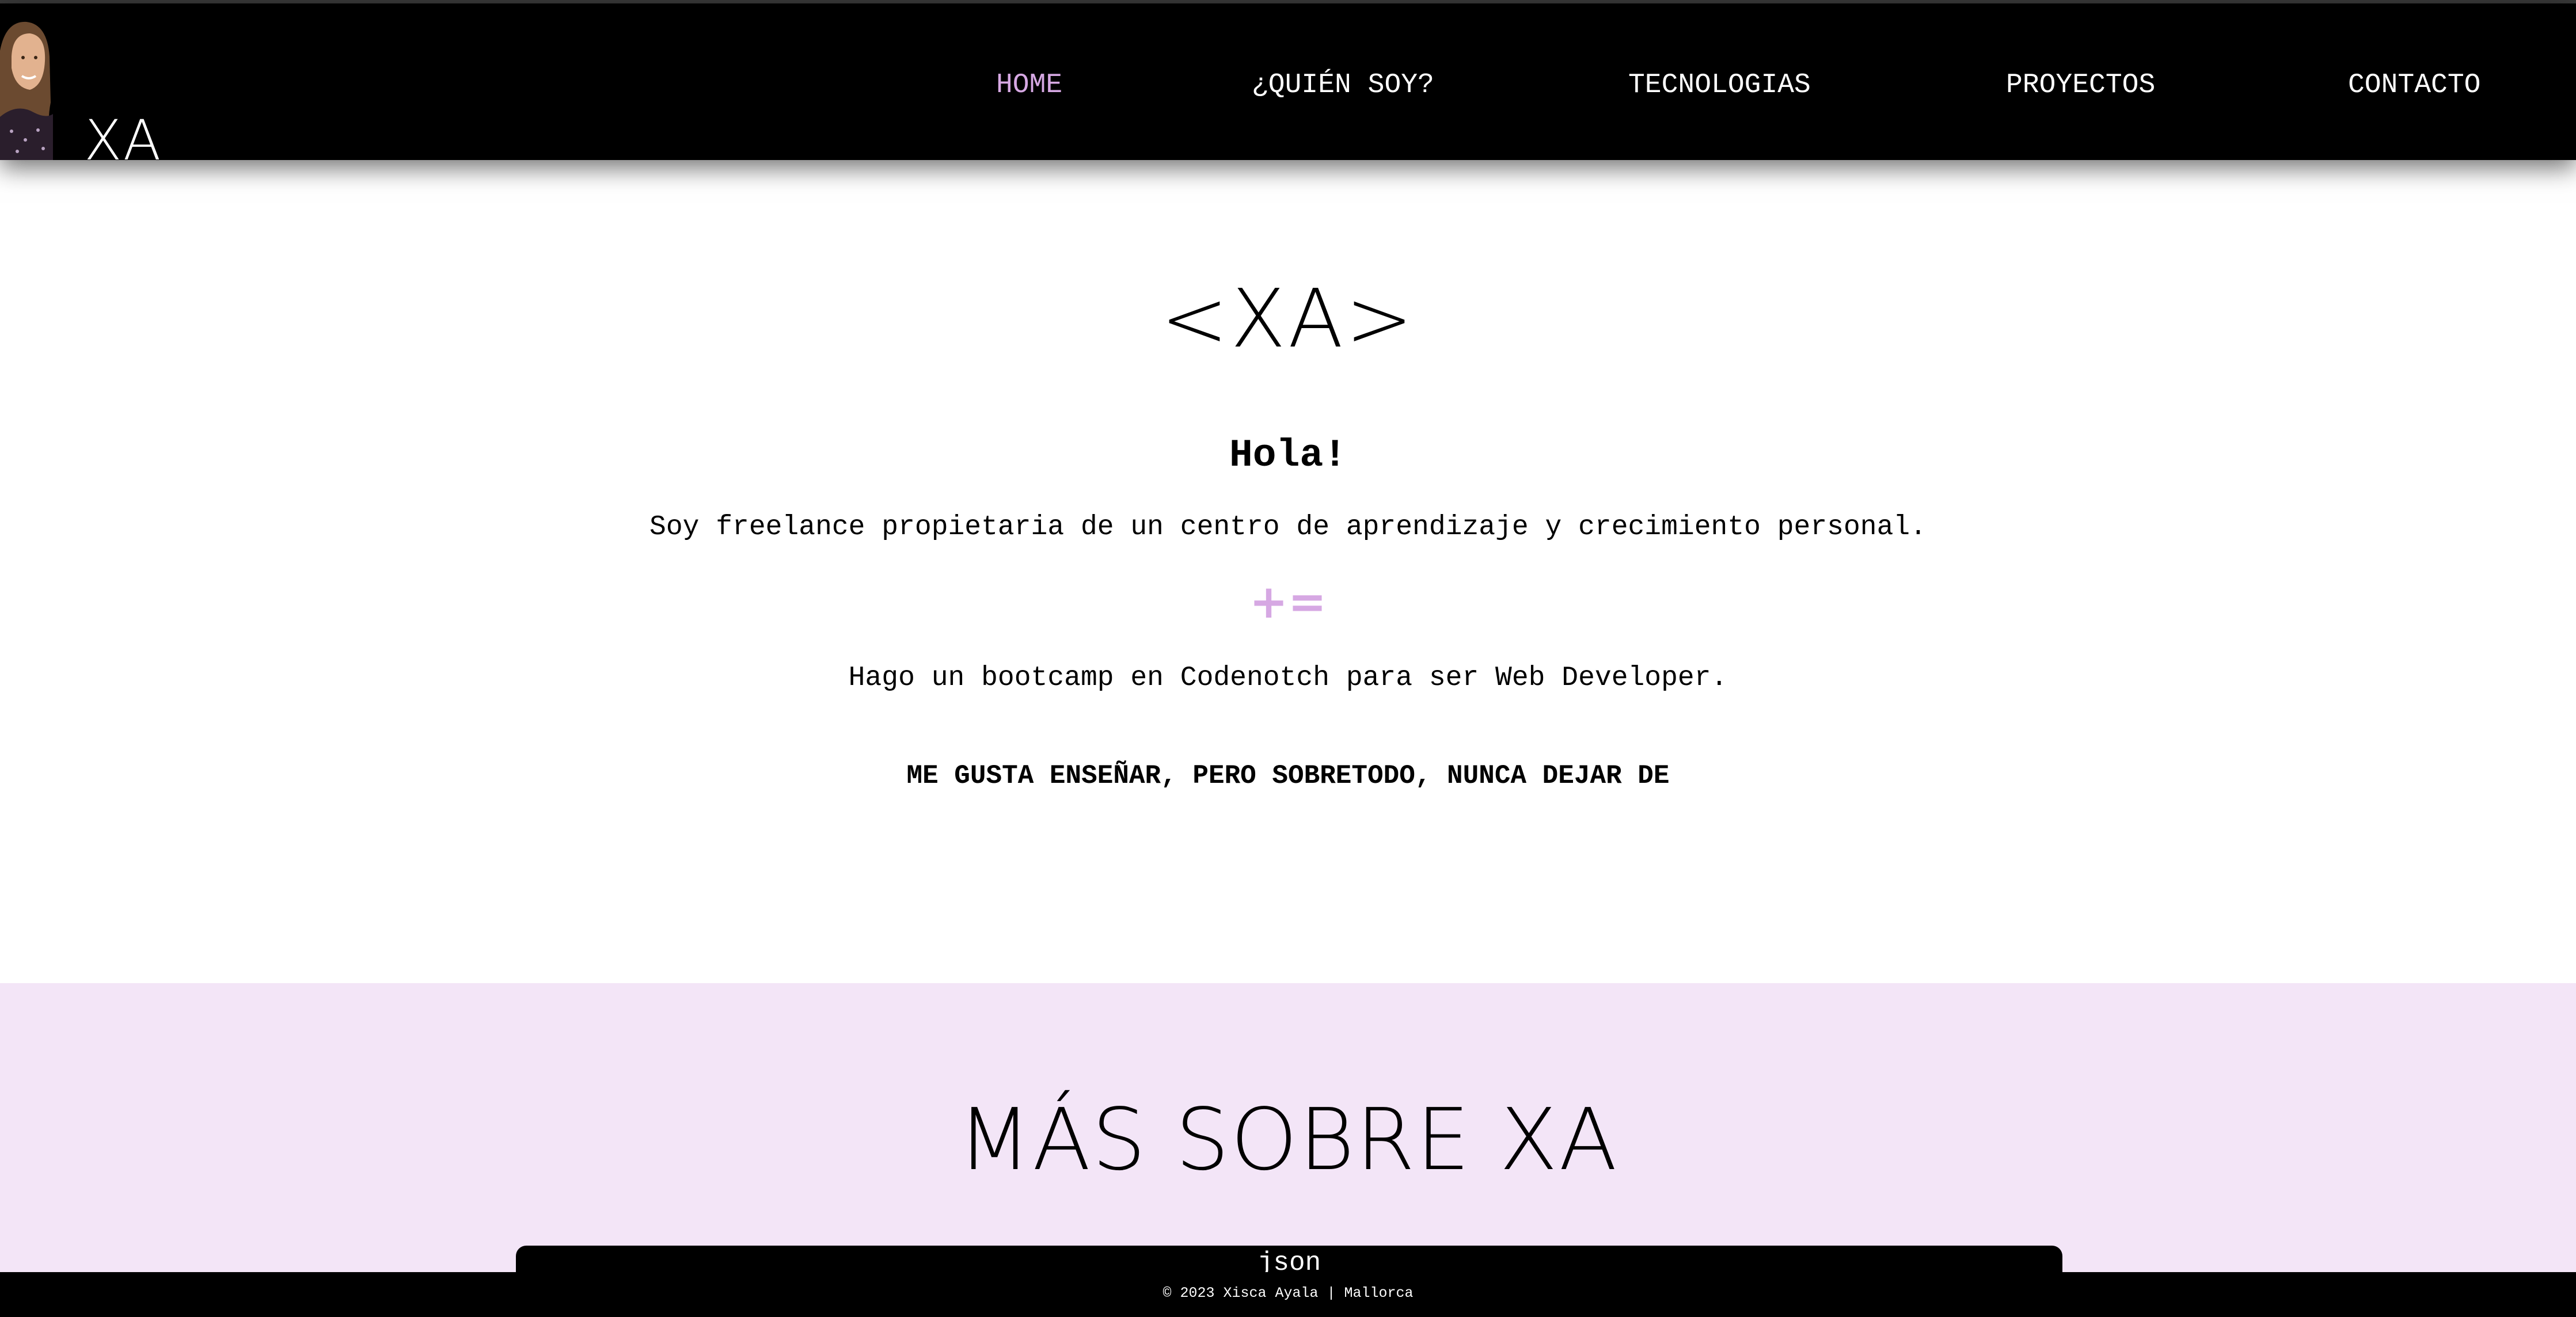  Describe the element at coordinates (2414, 85) in the screenshot. I see `nav-contacto: CONTACTO` at that location.